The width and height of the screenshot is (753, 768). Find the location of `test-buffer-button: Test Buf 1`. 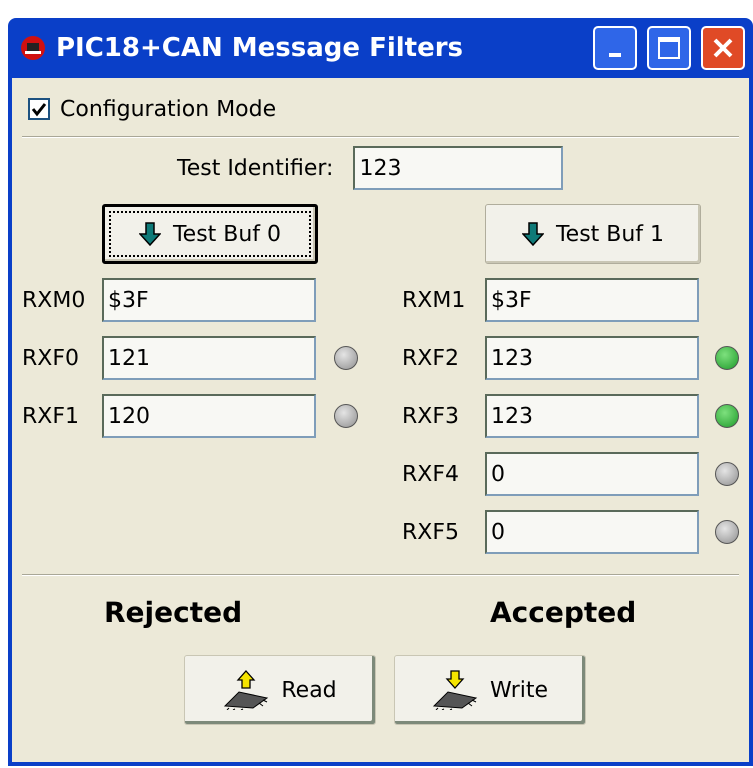

test-buffer-button: Test Buf 1 is located at coordinates (593, 234).